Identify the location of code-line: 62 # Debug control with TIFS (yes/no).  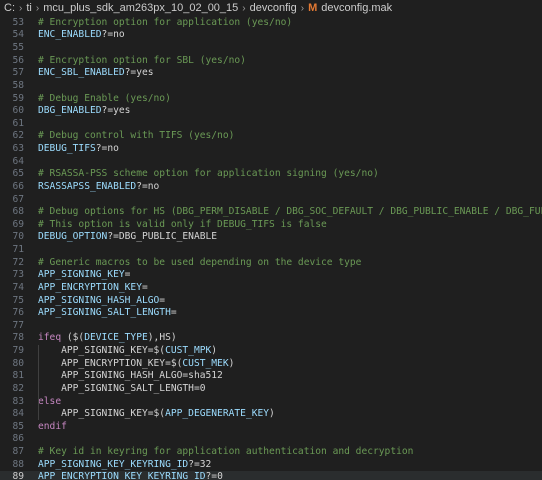
(271, 136).